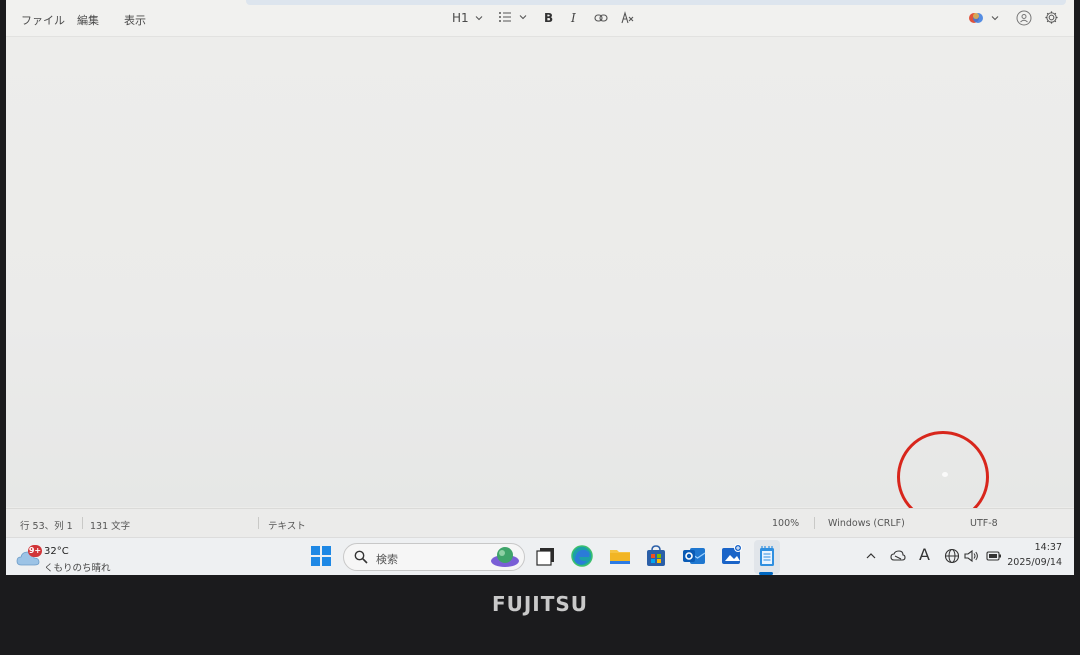 The width and height of the screenshot is (1080, 655). Describe the element at coordinates (434, 557) in the screenshot. I see `taskbar-search: 検索` at that location.